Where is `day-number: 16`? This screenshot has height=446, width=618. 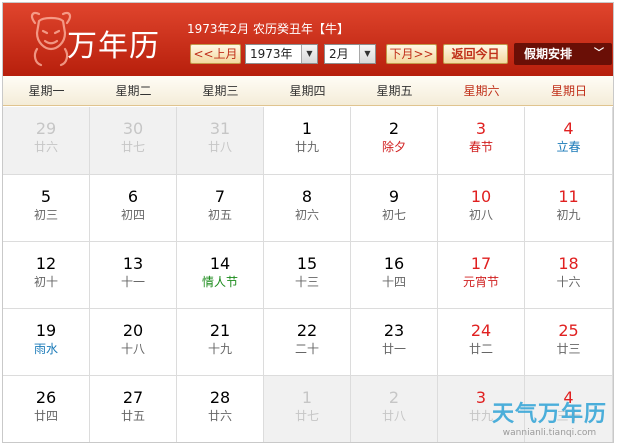
day-number: 16 is located at coordinates (394, 263).